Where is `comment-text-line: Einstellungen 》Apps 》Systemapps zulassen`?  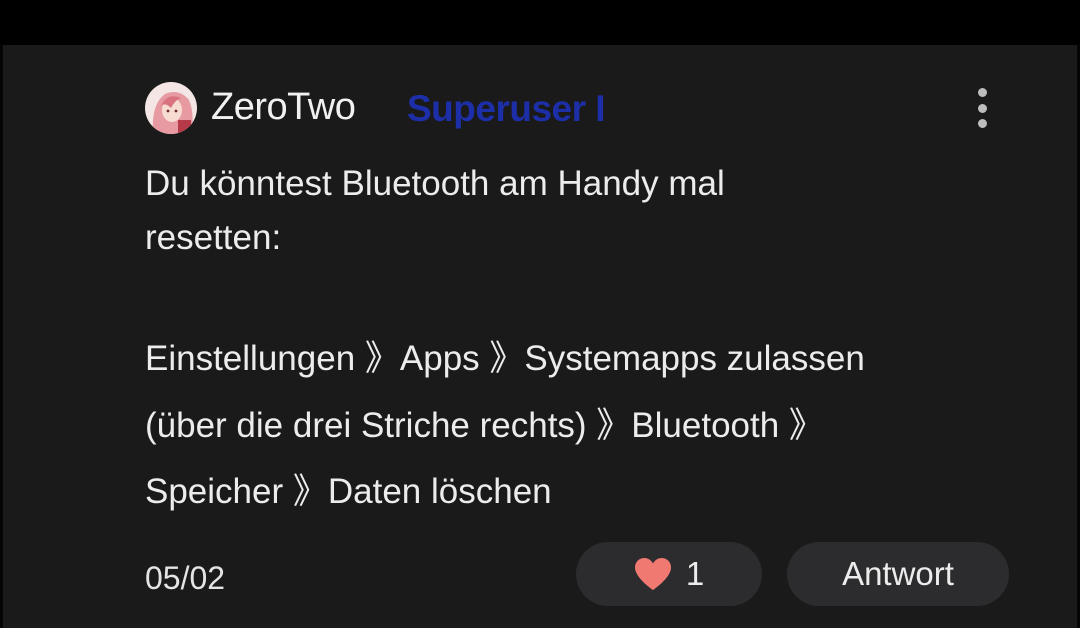
comment-text-line: Einstellungen 》Apps 》Systemapps zulassen is located at coordinates (505, 358).